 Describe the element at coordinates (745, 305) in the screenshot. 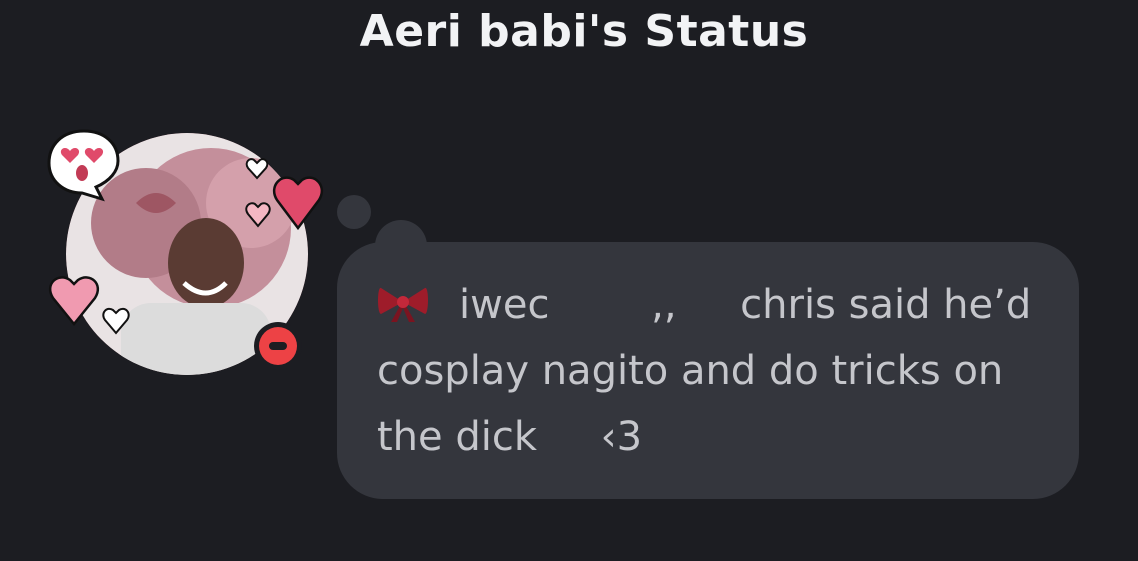

I see `status-line-1: iwec ,, chris said he’d` at that location.